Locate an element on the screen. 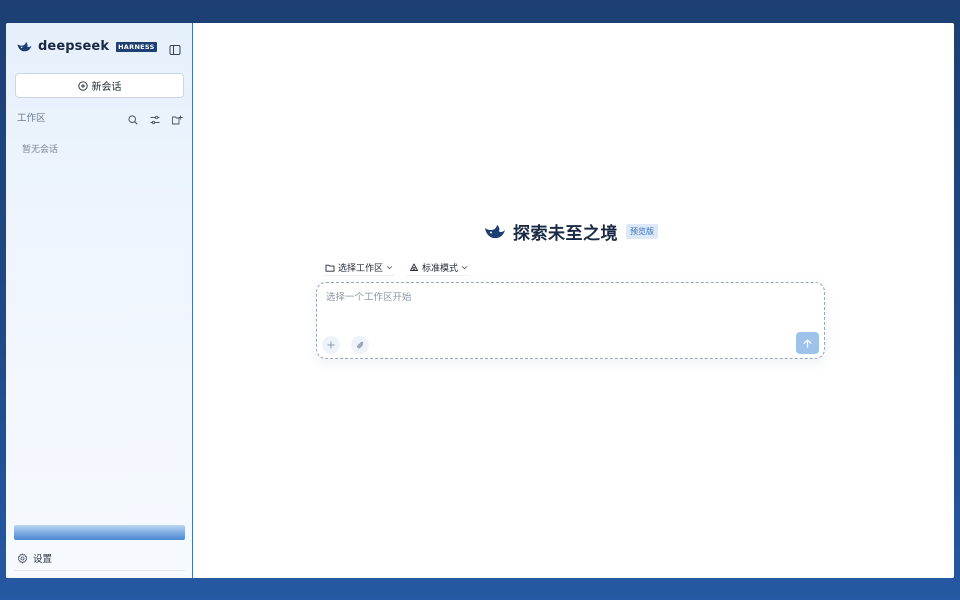 The image size is (960, 600). select-workspace-dropdown: 选择工作区 is located at coordinates (359, 268).